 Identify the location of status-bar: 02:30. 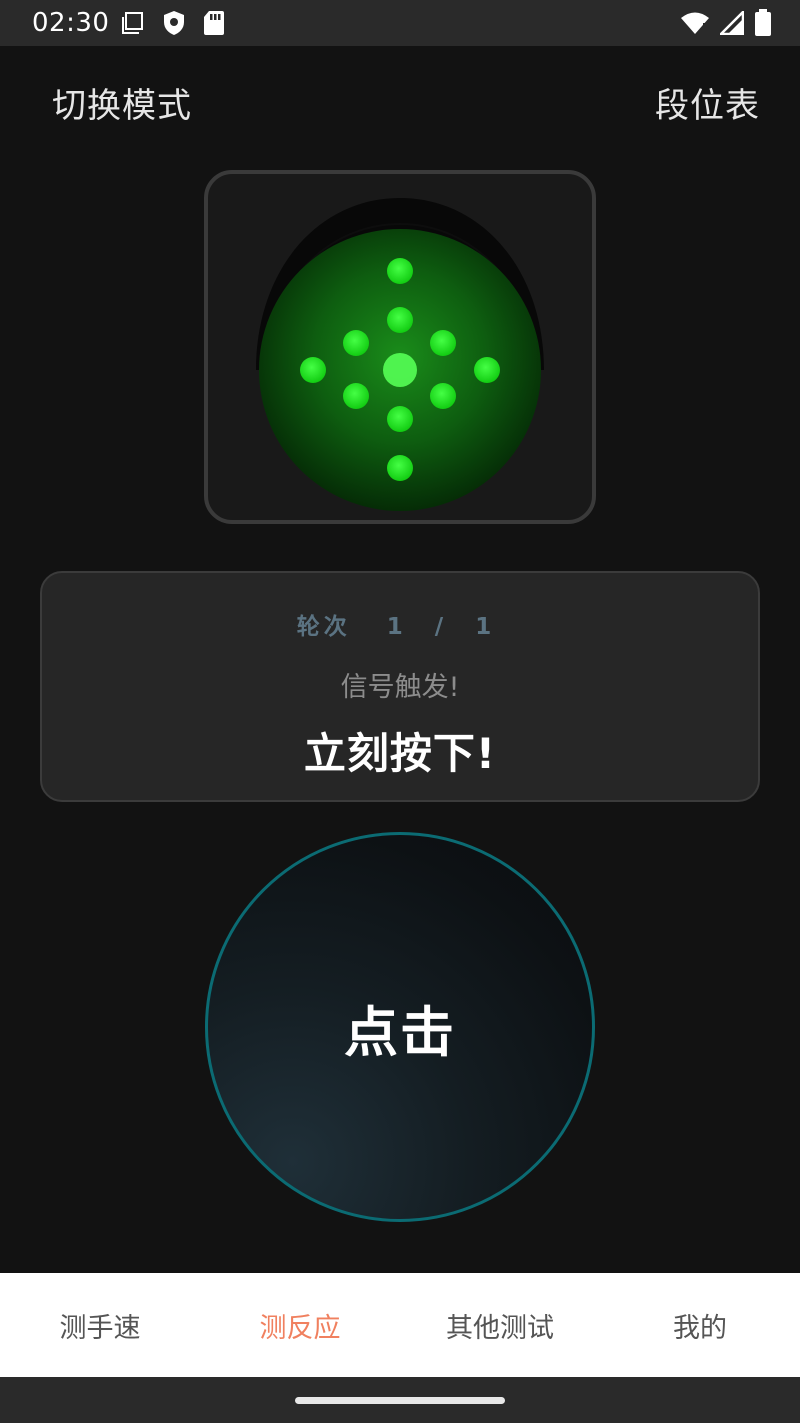
(400, 23).